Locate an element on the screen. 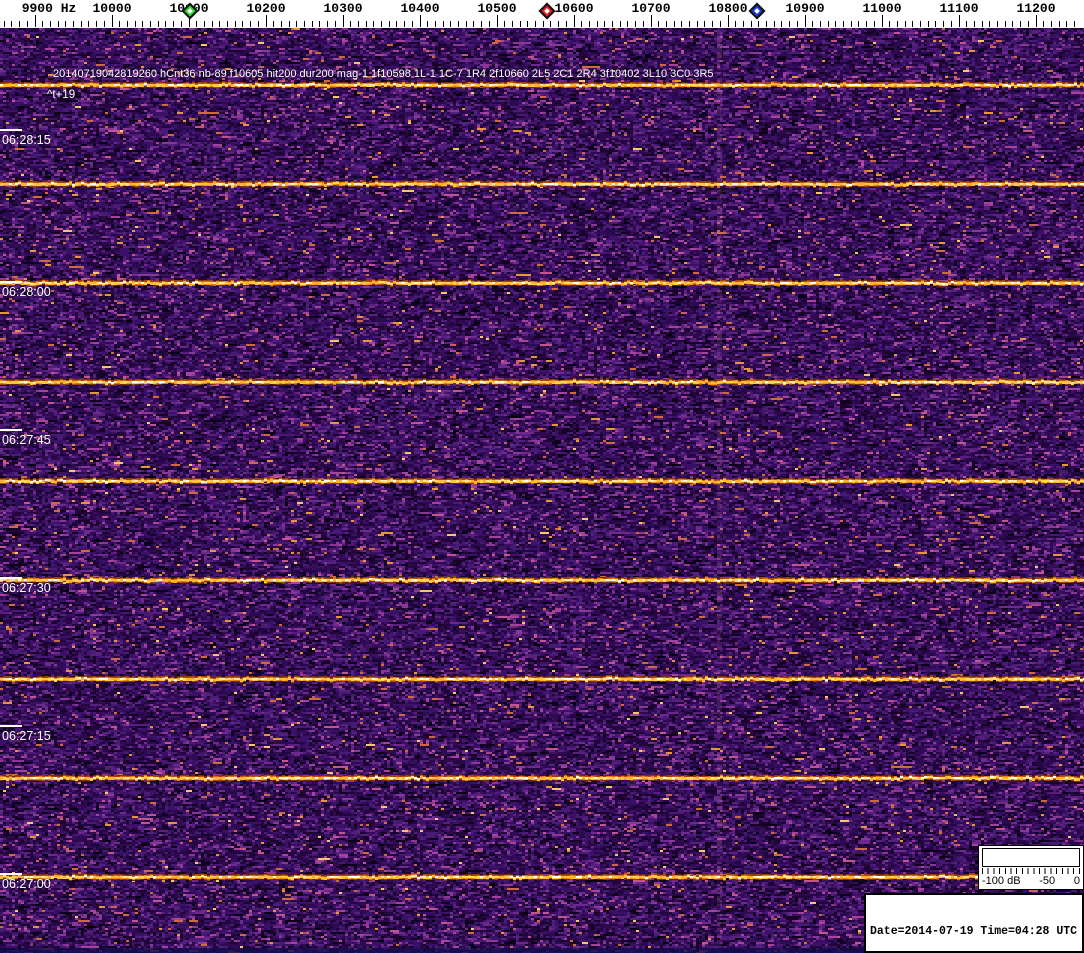  colorbar-legend: -100 dB -50 0 is located at coordinates (1031, 867).